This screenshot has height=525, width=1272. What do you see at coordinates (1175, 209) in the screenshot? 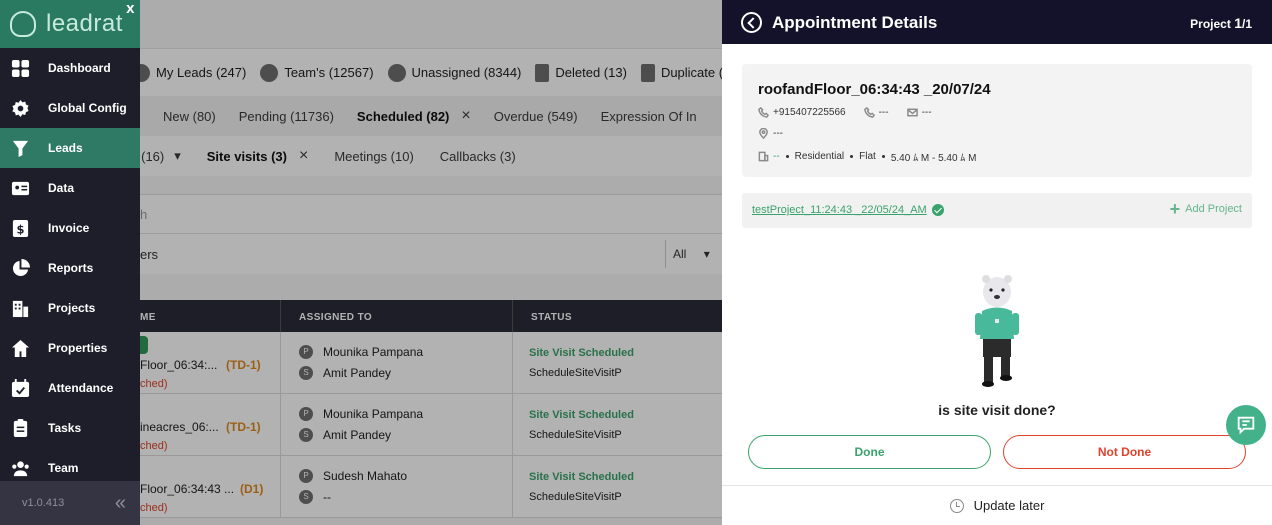
I see `plus-icon: +` at bounding box center [1175, 209].